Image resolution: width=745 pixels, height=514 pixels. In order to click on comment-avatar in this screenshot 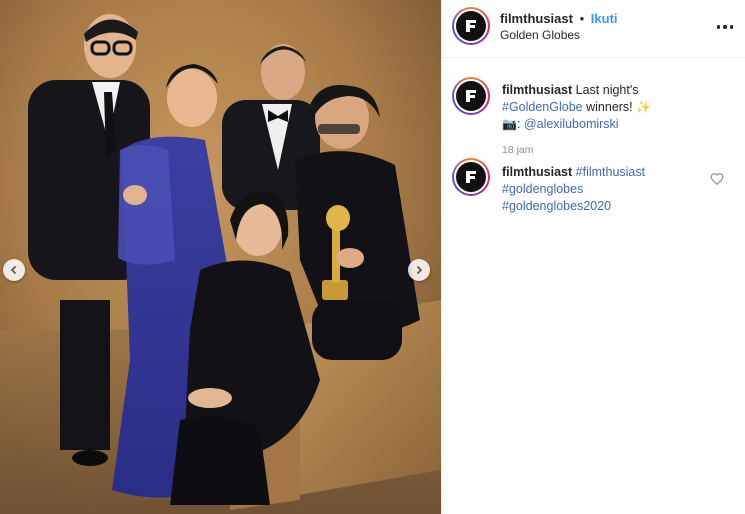, I will do `click(471, 177)`.